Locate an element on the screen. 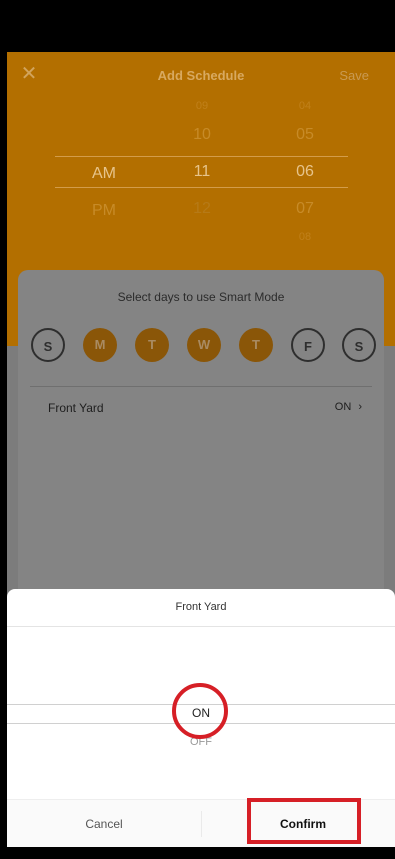 This screenshot has width=395, height=859. day-toggle-monday: M is located at coordinates (100, 345).